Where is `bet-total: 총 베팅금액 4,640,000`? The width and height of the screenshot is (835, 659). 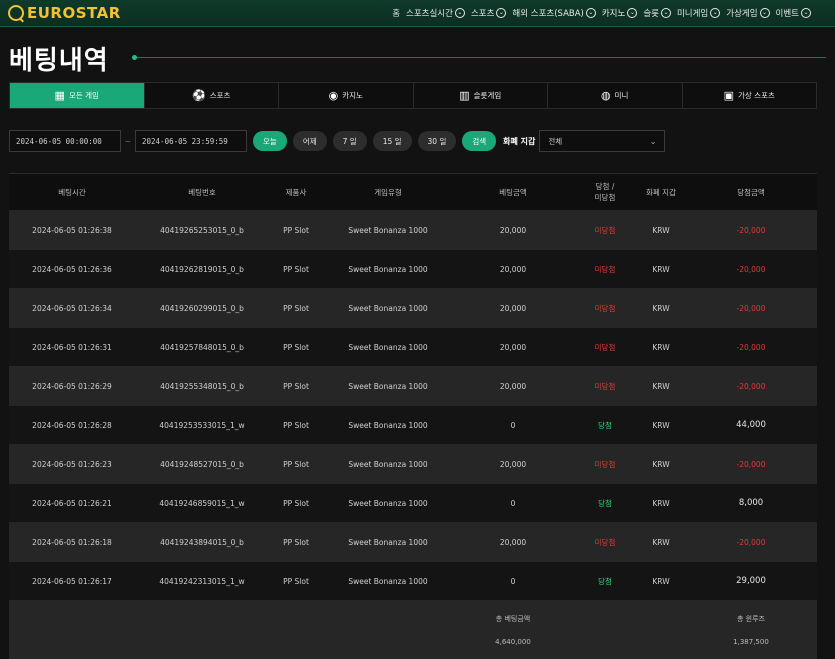
bet-total: 총 베팅금액 4,640,000 is located at coordinates (513, 630).